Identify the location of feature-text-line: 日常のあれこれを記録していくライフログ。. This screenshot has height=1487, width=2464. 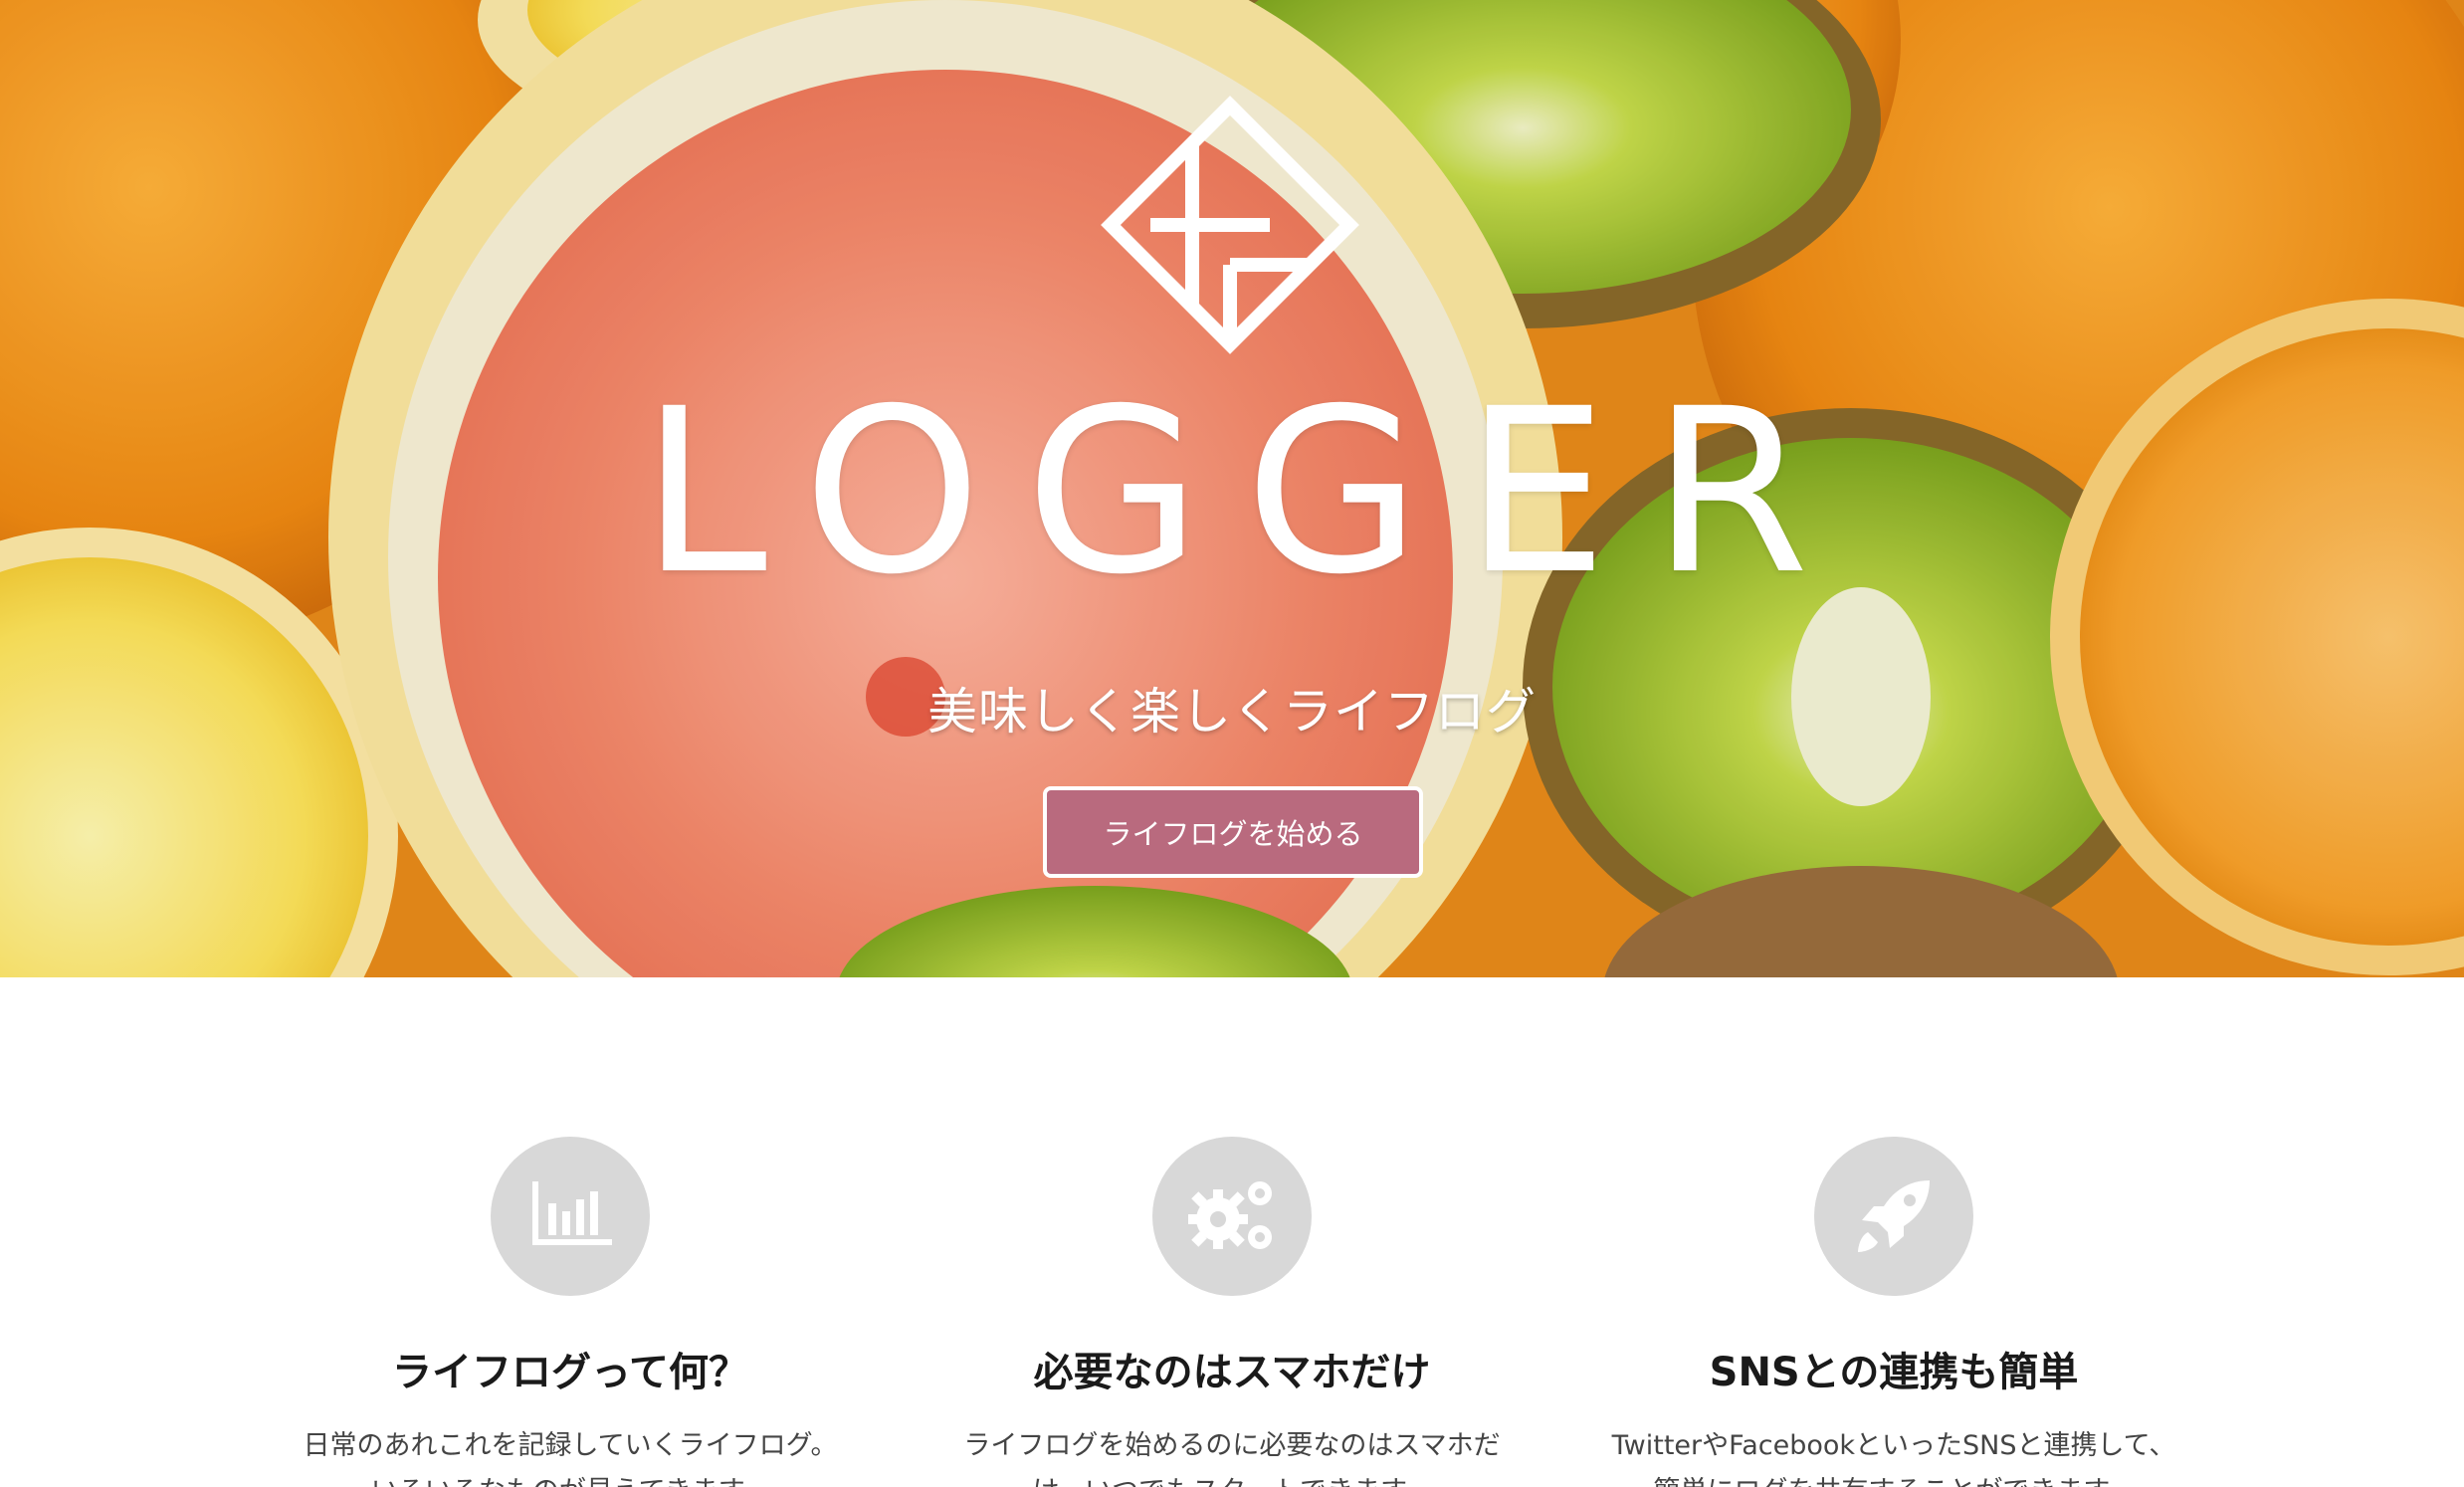
(570, 1446).